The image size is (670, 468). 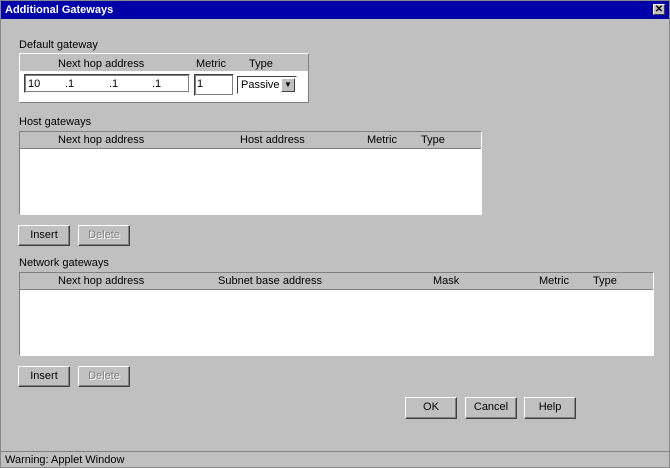 I want to click on status-bar: Warning: Applet Window, so click(x=335, y=459).